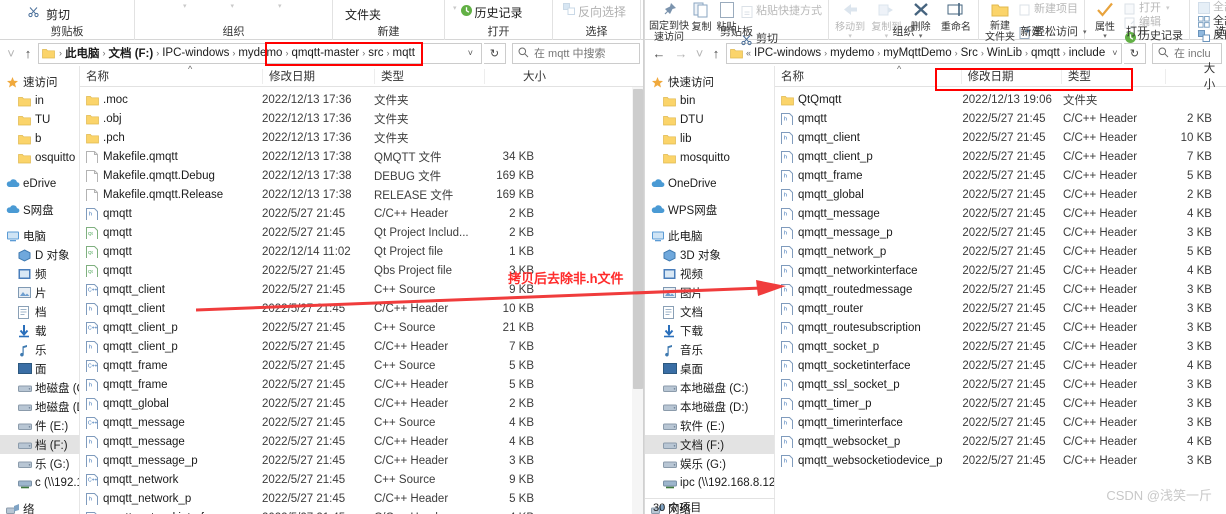 The image size is (1226, 514). What do you see at coordinates (1153, 8) in the screenshot?
I see `open-button: 打开 ▾` at bounding box center [1153, 8].